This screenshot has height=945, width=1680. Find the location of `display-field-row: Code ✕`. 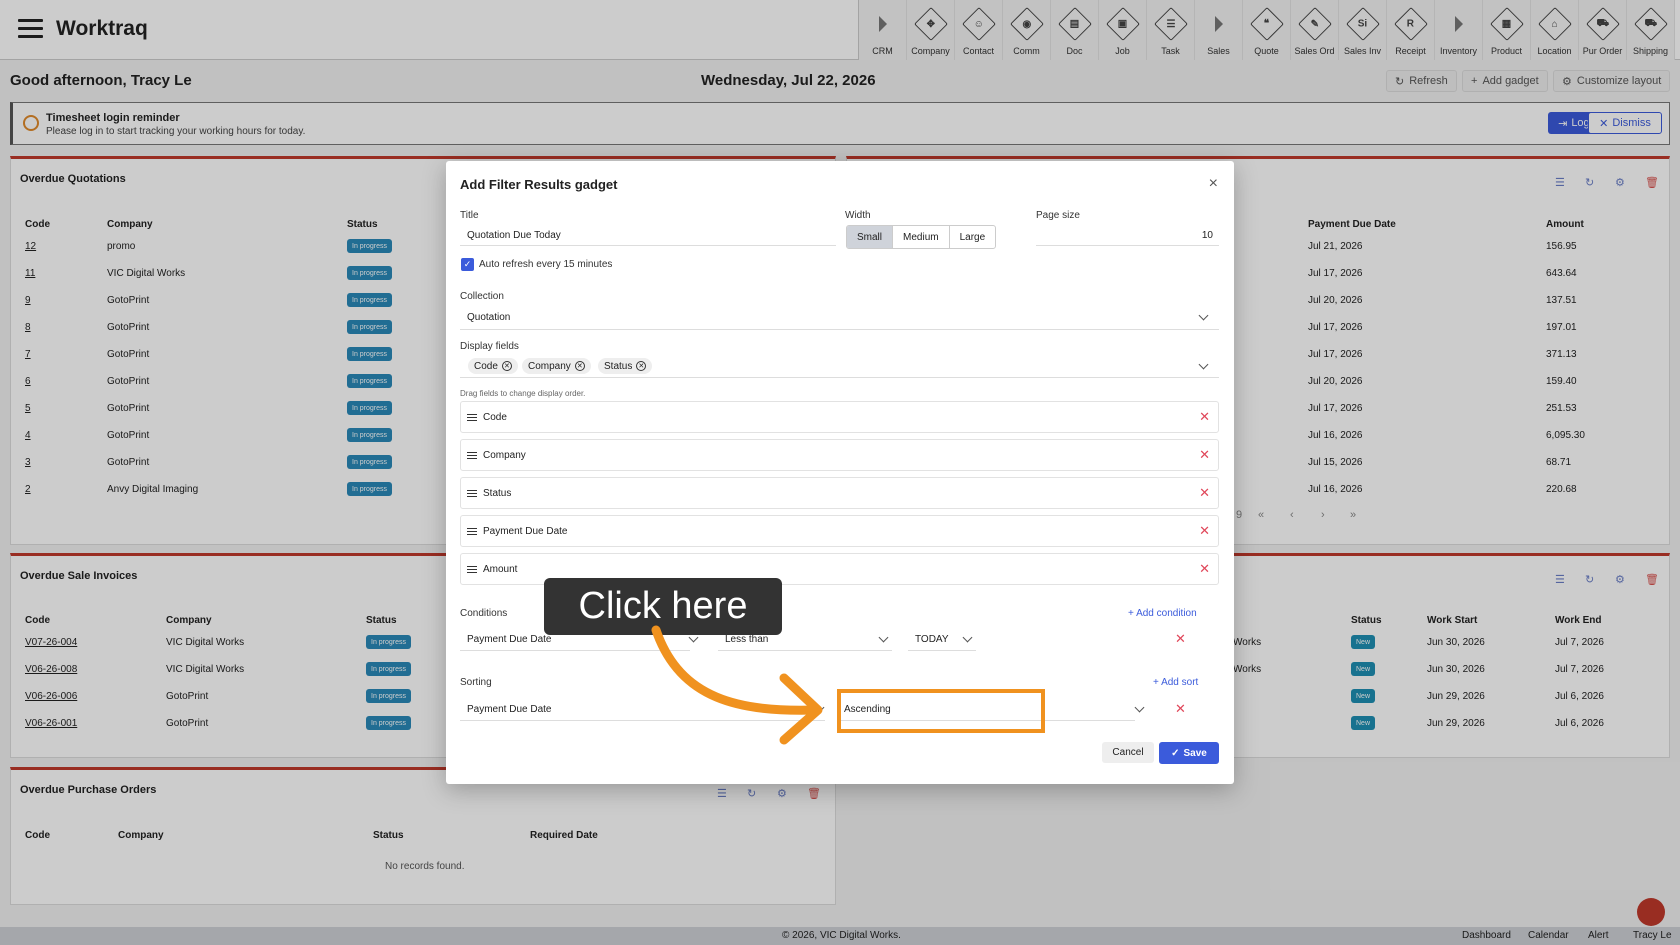

display-field-row: Code ✕ is located at coordinates (839, 417).